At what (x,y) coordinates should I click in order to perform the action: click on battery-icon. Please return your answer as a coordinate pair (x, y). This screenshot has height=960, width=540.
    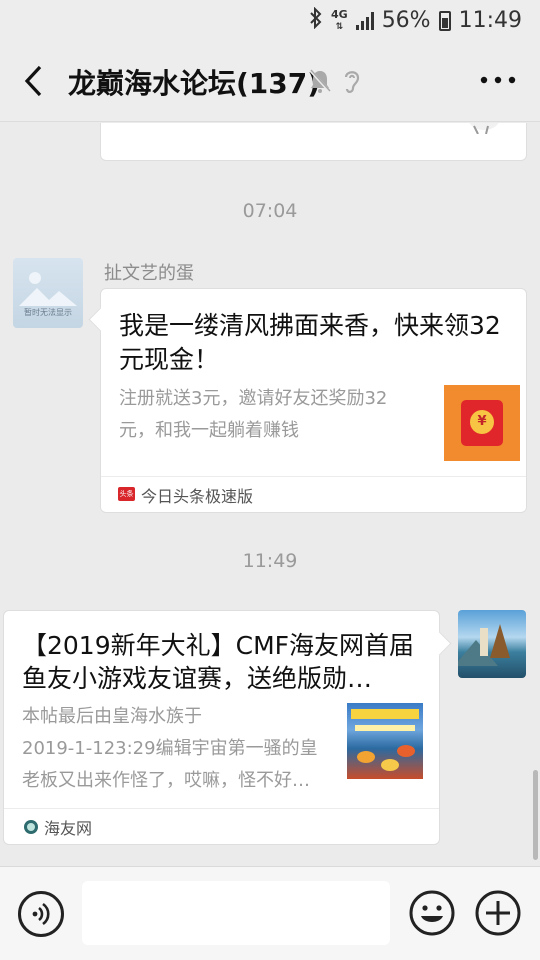
    Looking at the image, I should click on (444, 20).